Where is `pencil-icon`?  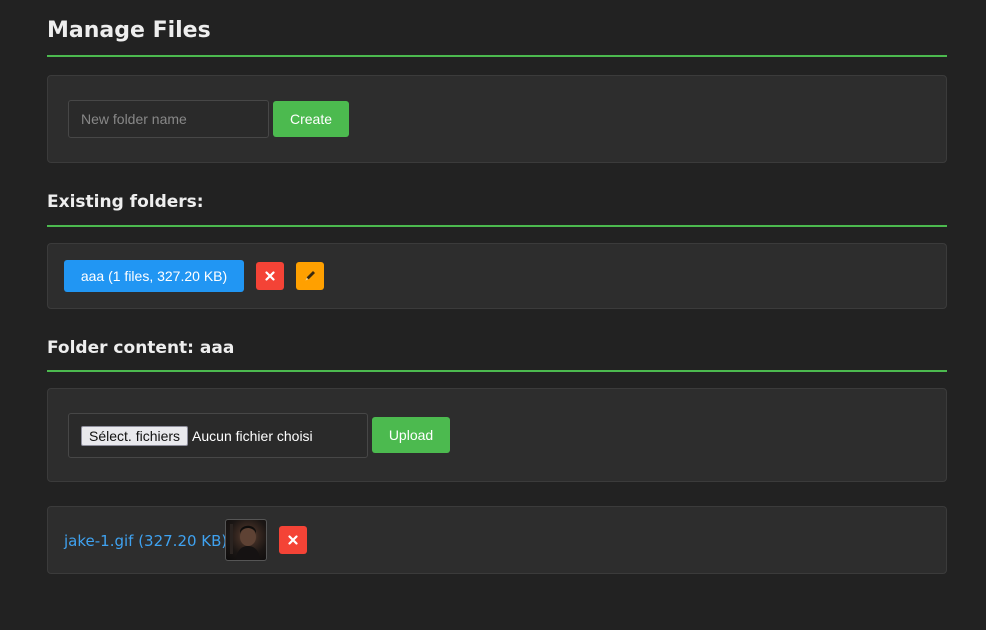 pencil-icon is located at coordinates (310, 276).